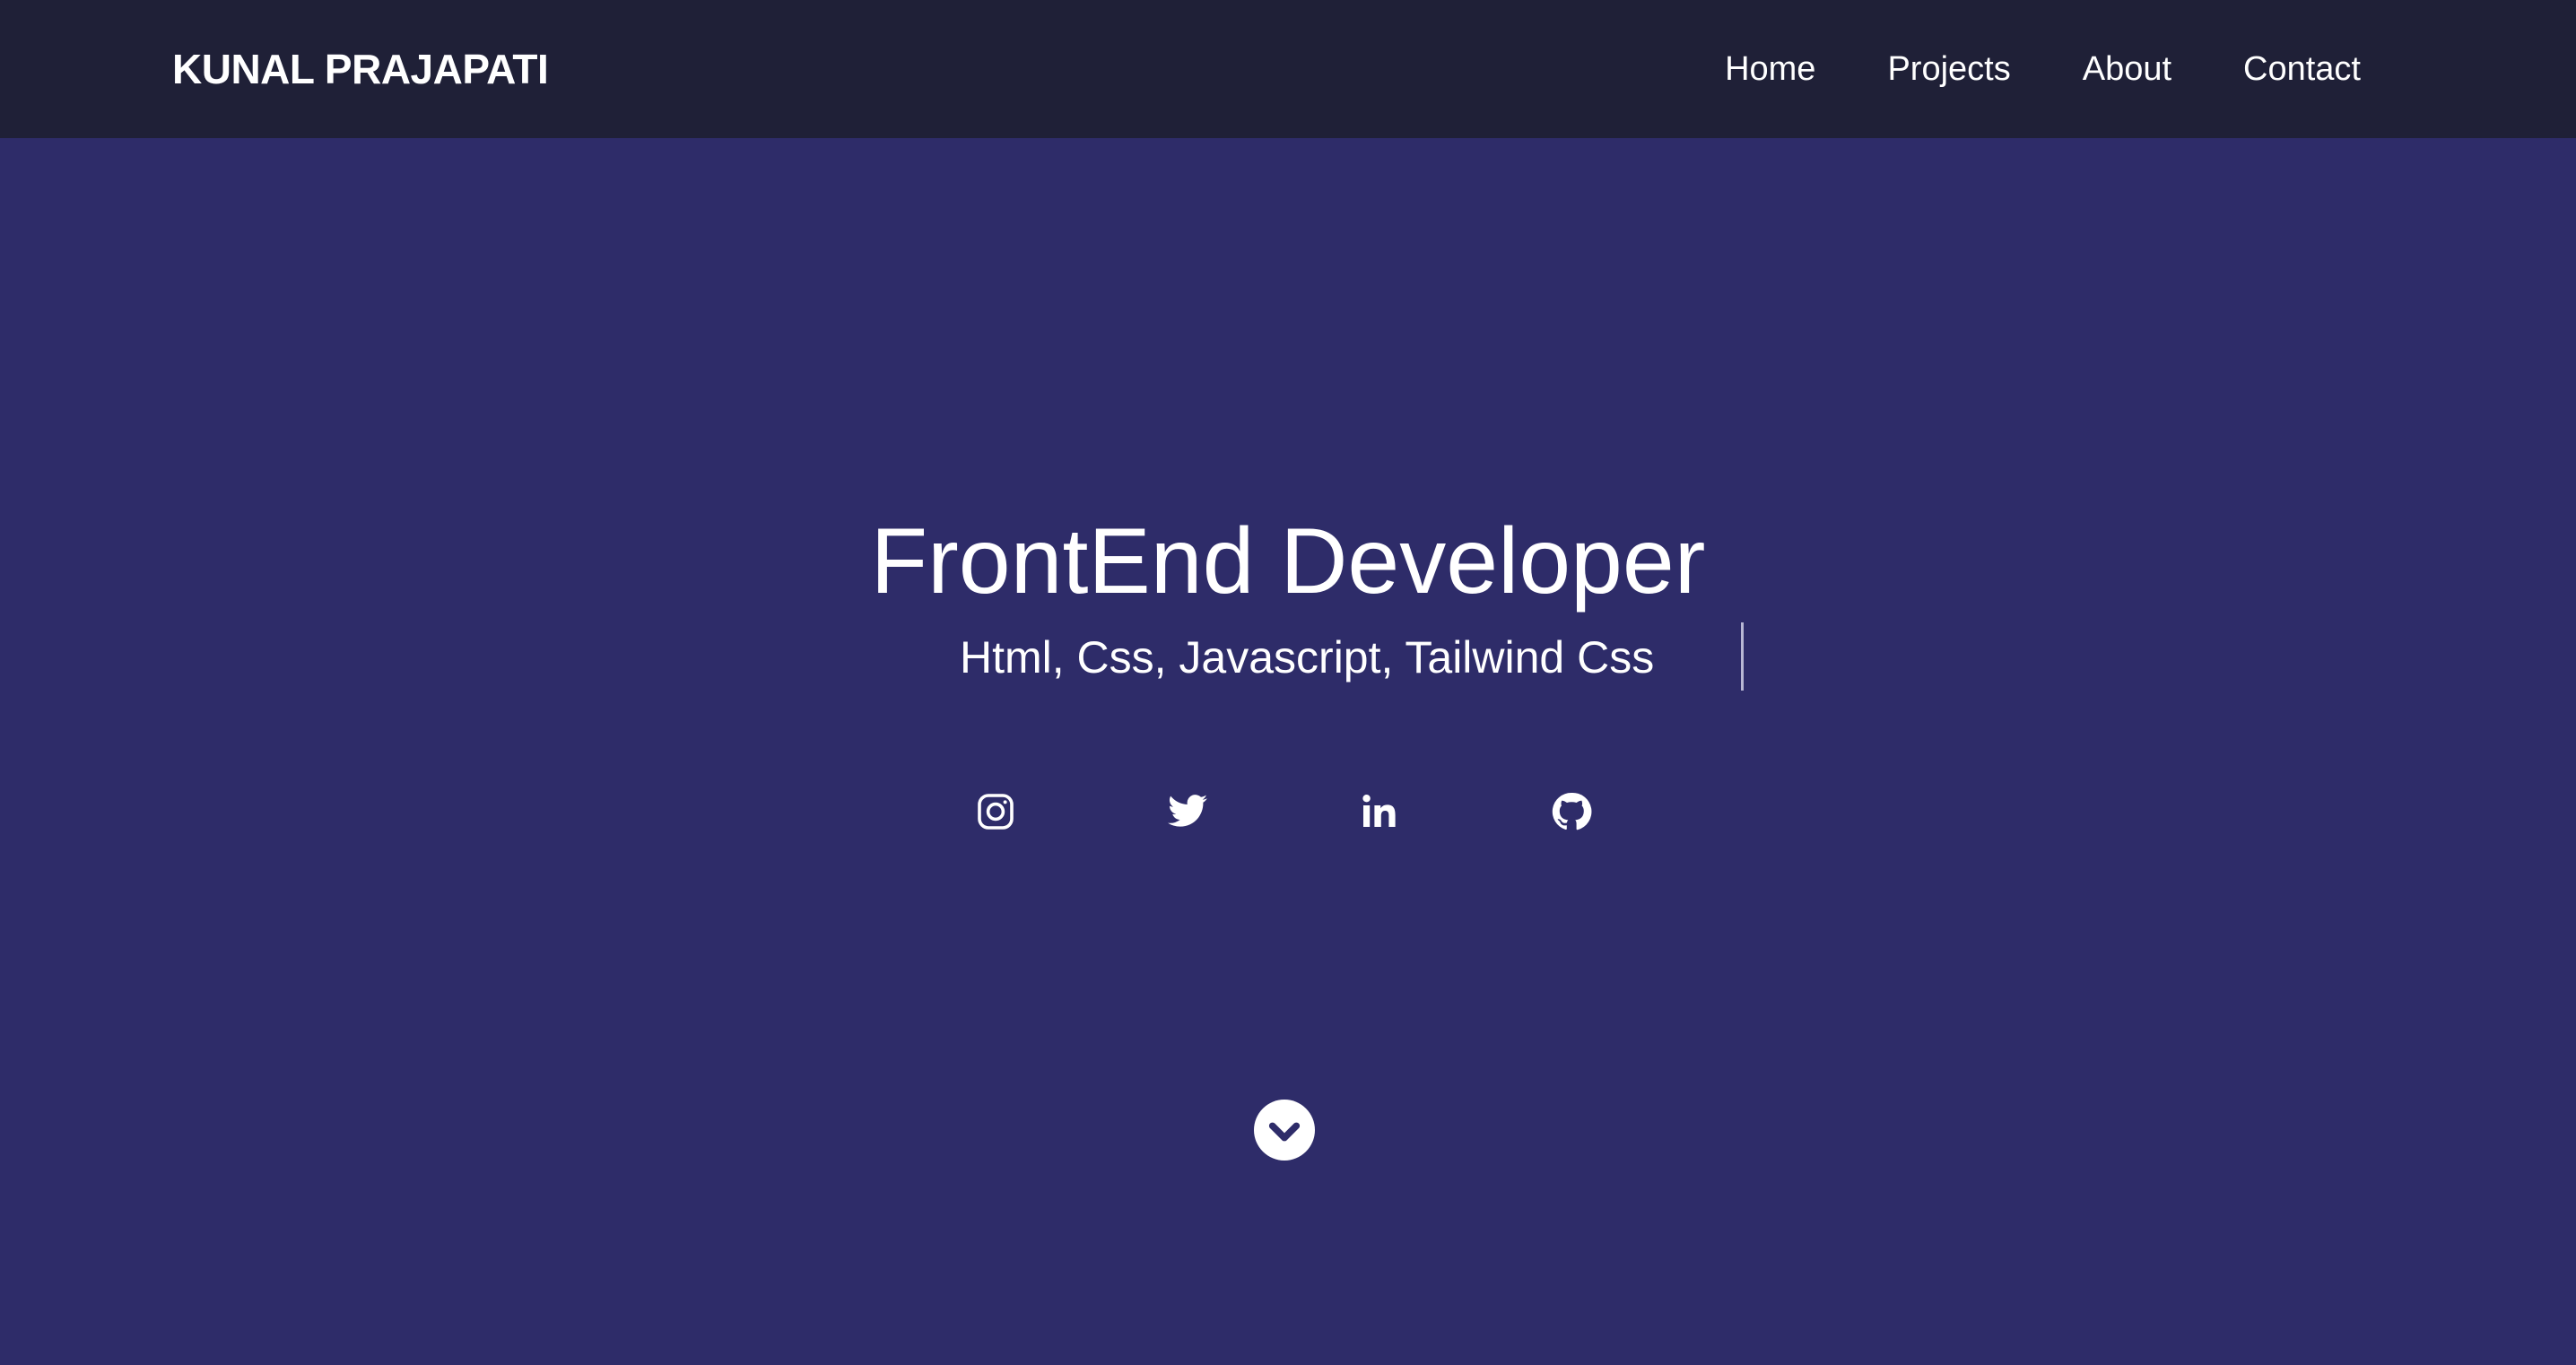 This screenshot has width=2576, height=1365. Describe the element at coordinates (1288, 561) in the screenshot. I see `hero-title: FrontEnd Developer` at that location.